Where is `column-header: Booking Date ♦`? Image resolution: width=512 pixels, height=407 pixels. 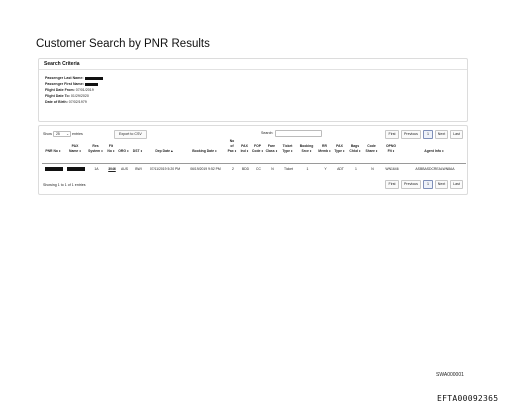
column-header: Booking Date ♦ is located at coordinates (204, 146).